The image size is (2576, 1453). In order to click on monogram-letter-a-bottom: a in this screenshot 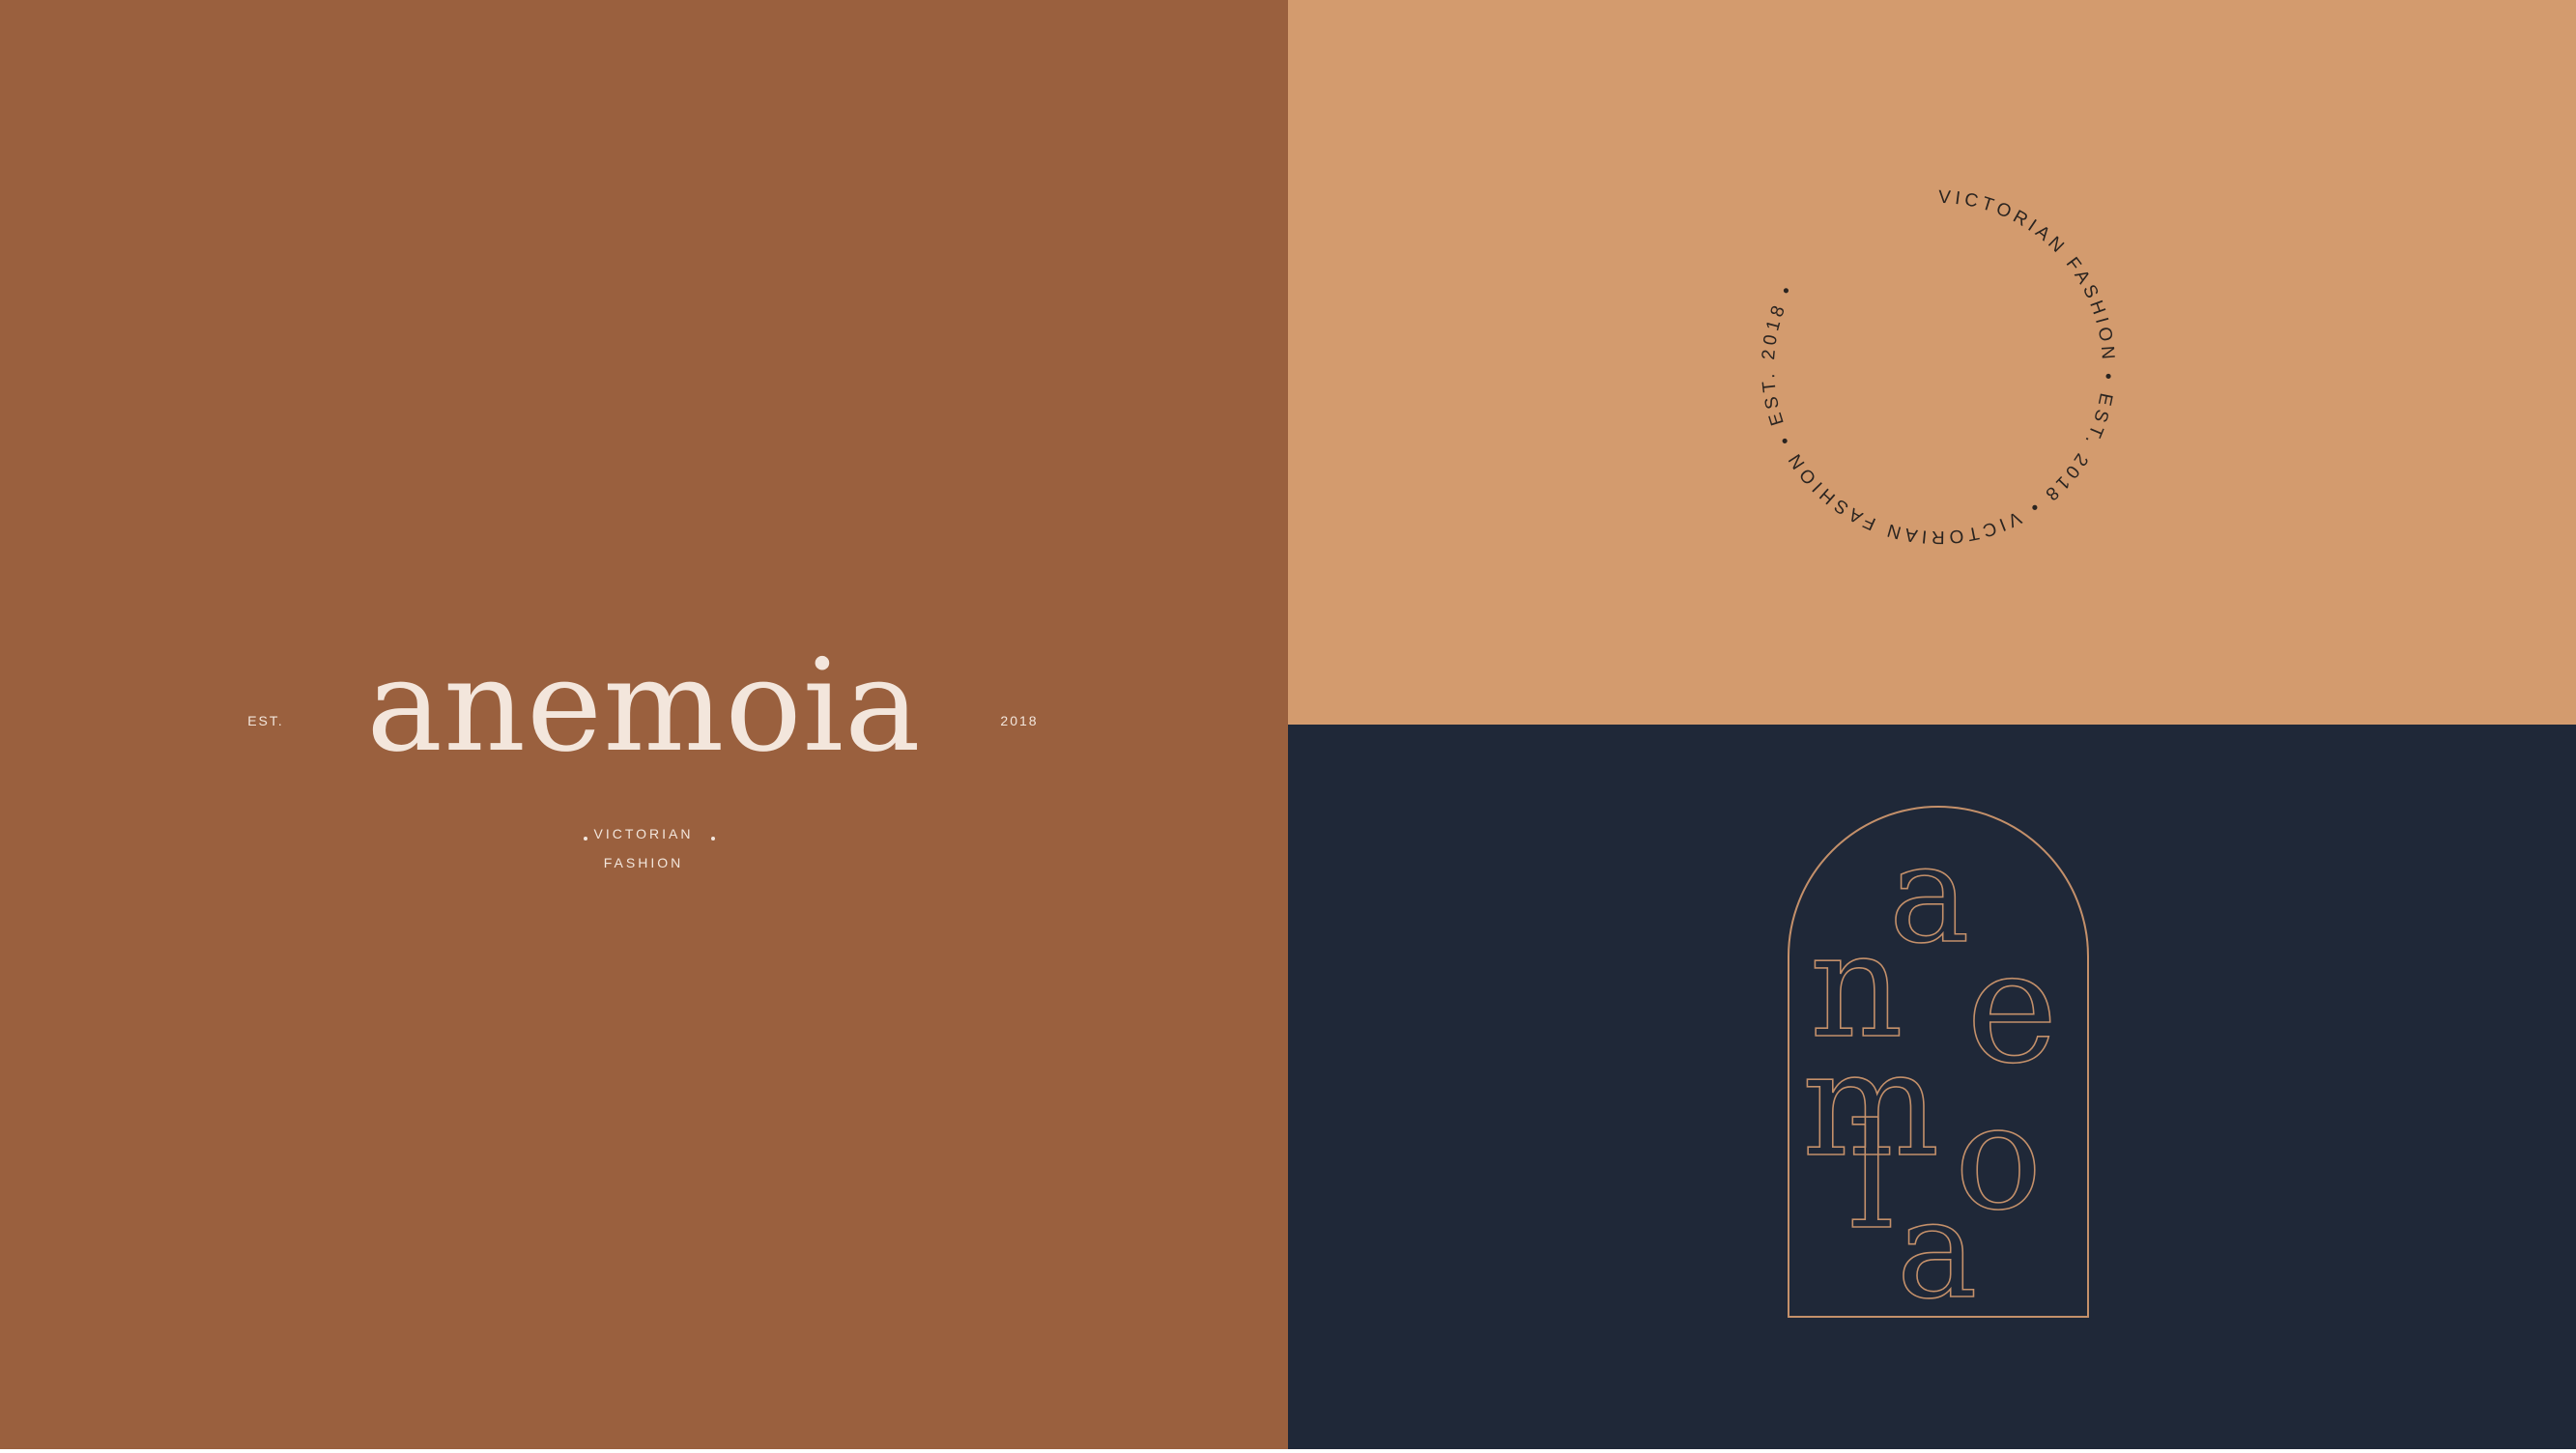, I will do `click(1937, 1250)`.